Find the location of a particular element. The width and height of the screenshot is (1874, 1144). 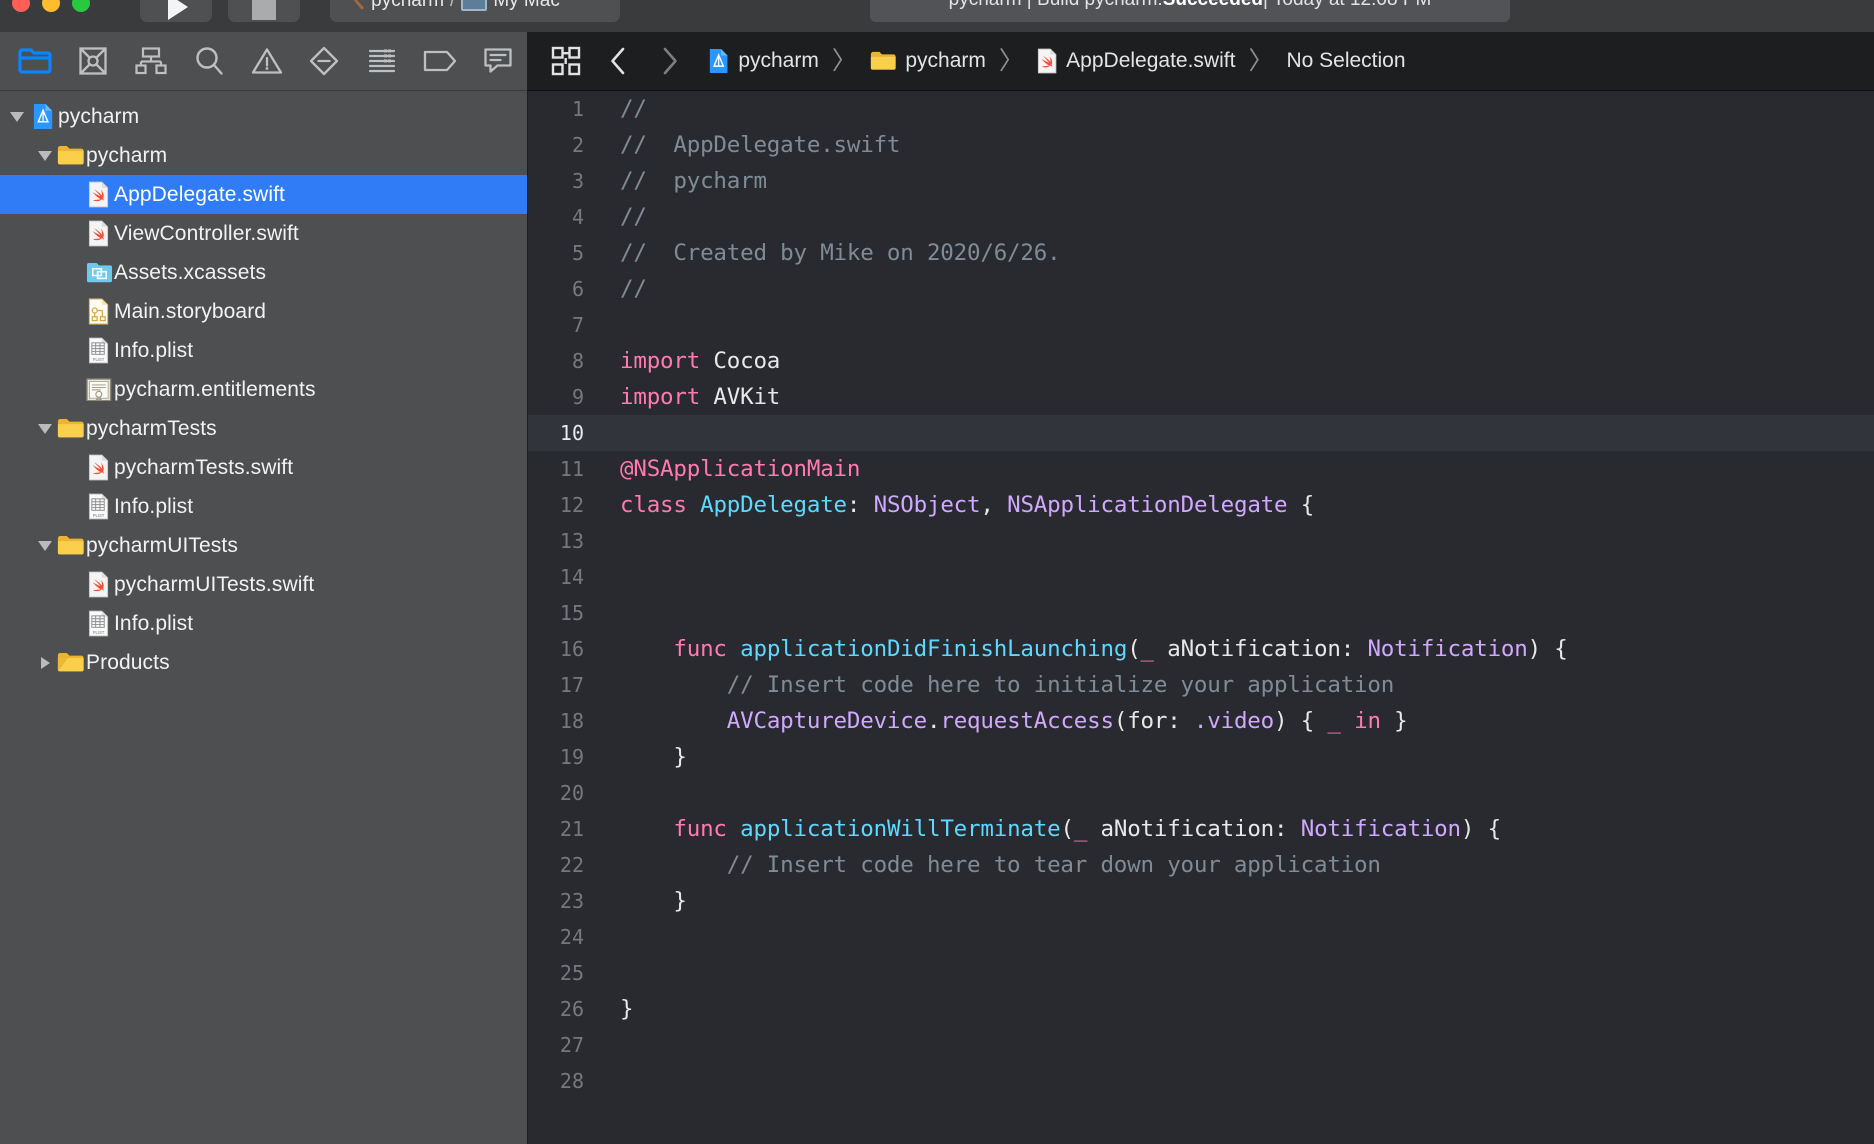

scheme-selector: 🔨 pycharm / My Mac is located at coordinates (475, 11).